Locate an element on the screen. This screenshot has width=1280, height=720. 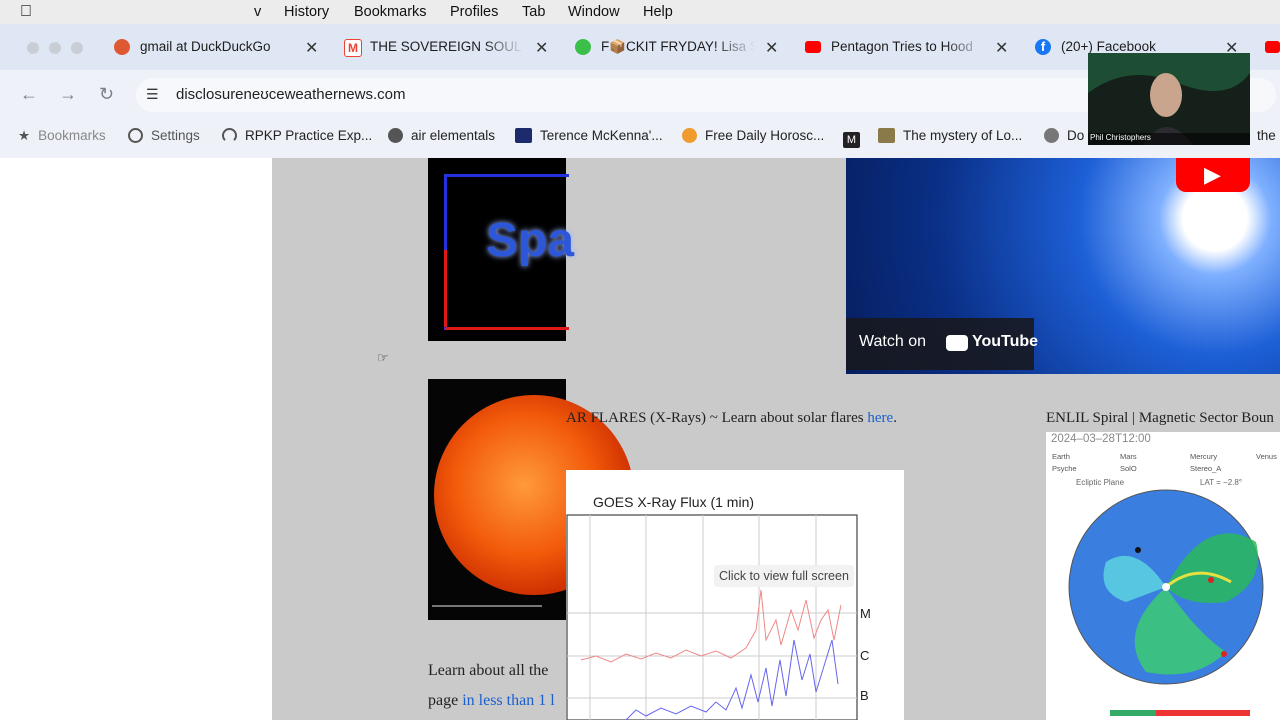
enlil-spiral-heading: ENLIL Spiral | Magnetic Sector Boun is located at coordinates (1160, 418).